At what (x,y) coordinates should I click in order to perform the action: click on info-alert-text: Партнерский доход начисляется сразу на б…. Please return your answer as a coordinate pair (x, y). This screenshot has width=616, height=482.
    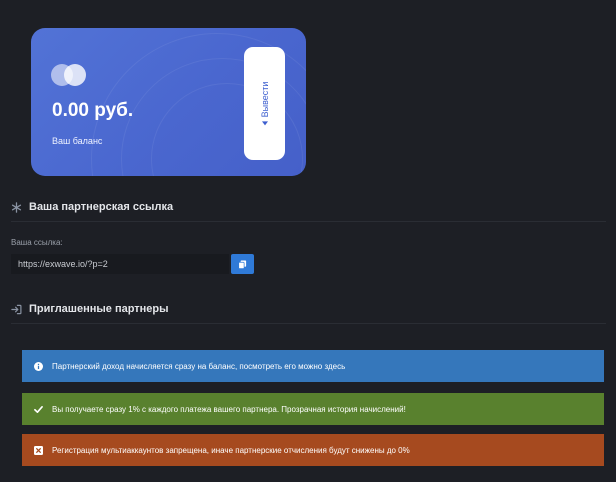
    Looking at the image, I should click on (199, 366).